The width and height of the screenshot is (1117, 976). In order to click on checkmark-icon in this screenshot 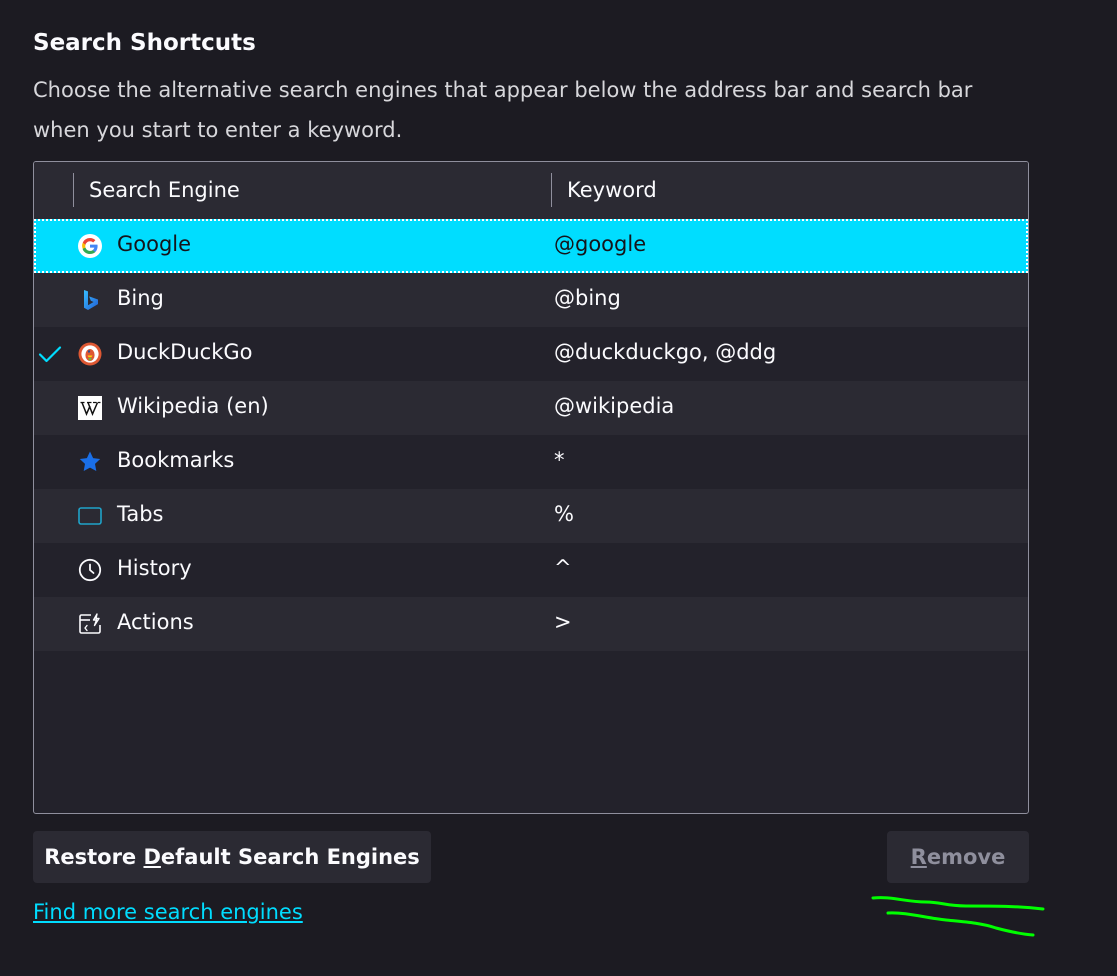, I will do `click(50, 354)`.